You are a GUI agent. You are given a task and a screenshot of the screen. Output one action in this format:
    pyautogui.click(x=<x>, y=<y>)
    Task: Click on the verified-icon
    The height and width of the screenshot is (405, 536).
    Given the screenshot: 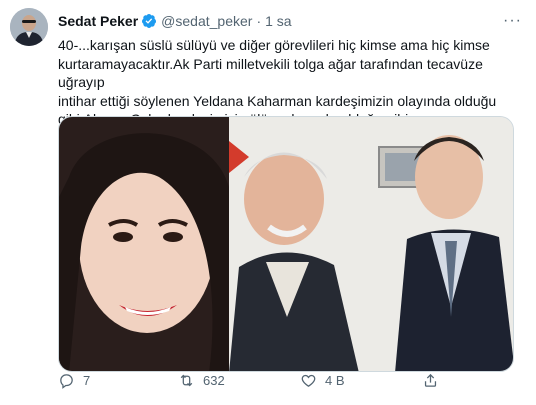 What is the action you would take?
    pyautogui.click(x=149, y=21)
    